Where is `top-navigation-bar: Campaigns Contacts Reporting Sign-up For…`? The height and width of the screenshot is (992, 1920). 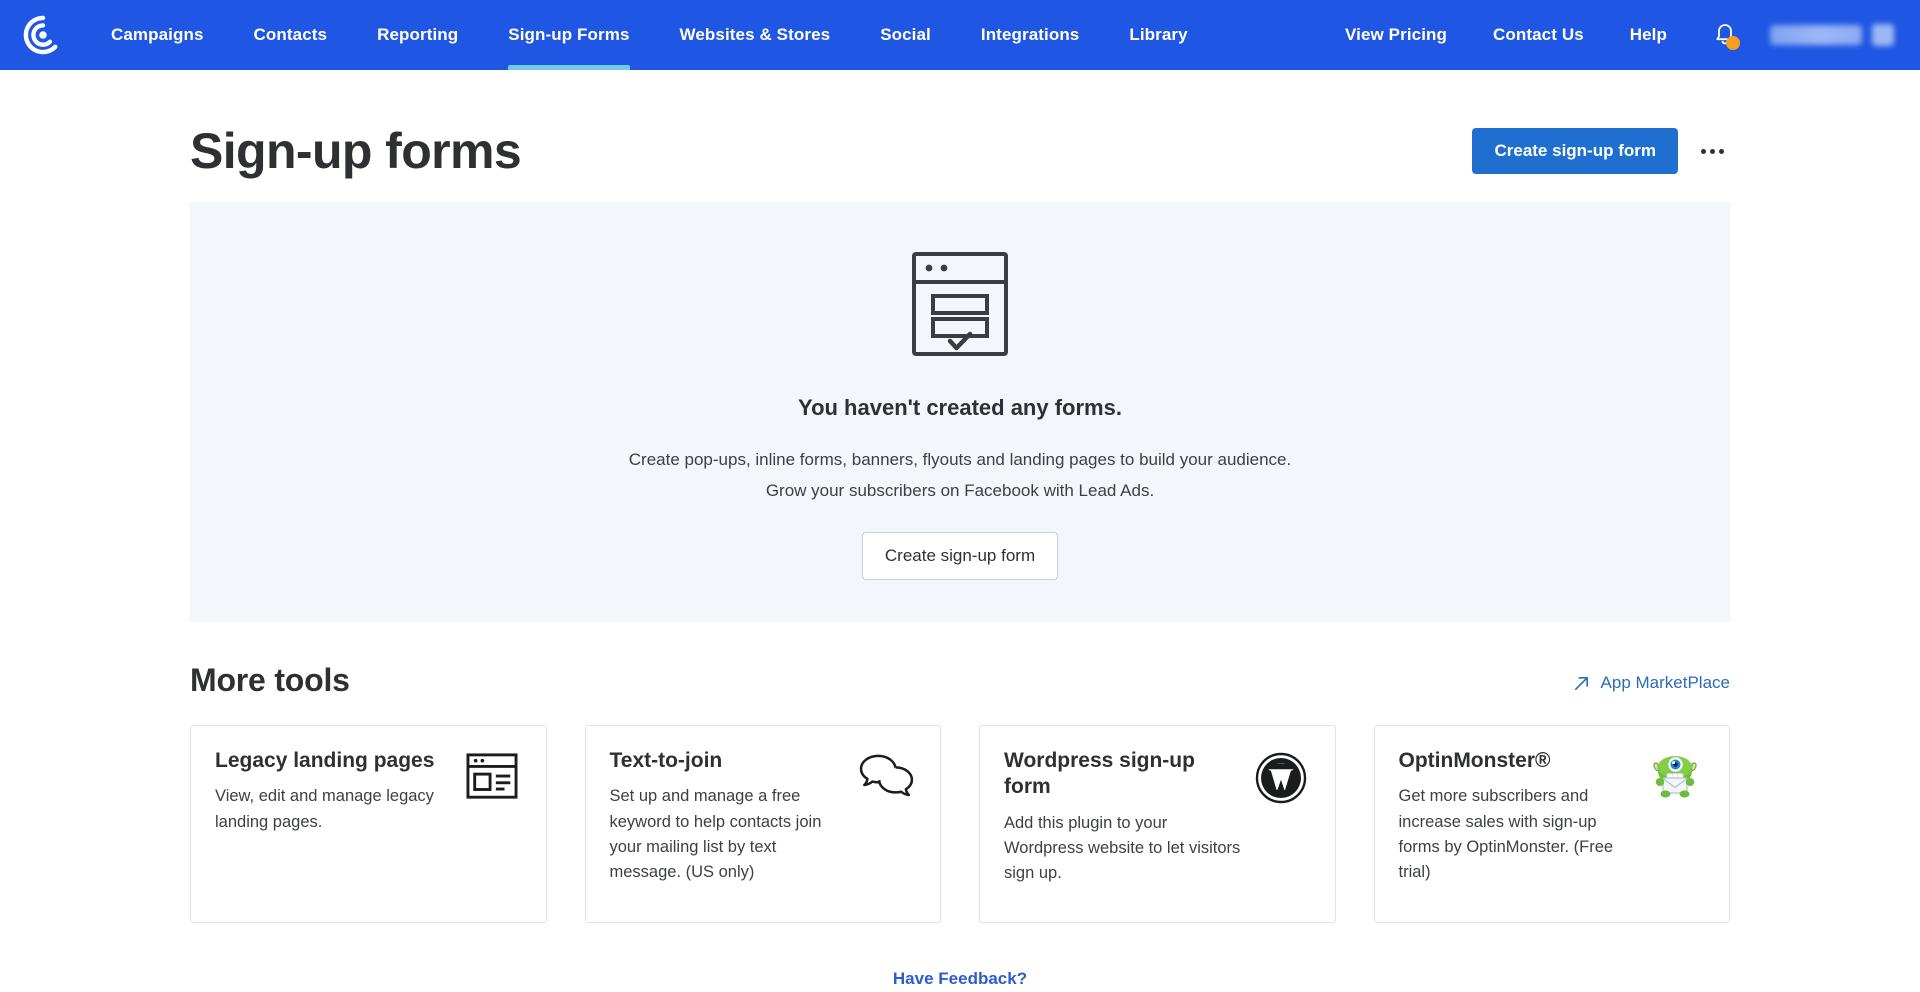
top-navigation-bar: Campaigns Contacts Reporting Sign-up For… is located at coordinates (960, 35).